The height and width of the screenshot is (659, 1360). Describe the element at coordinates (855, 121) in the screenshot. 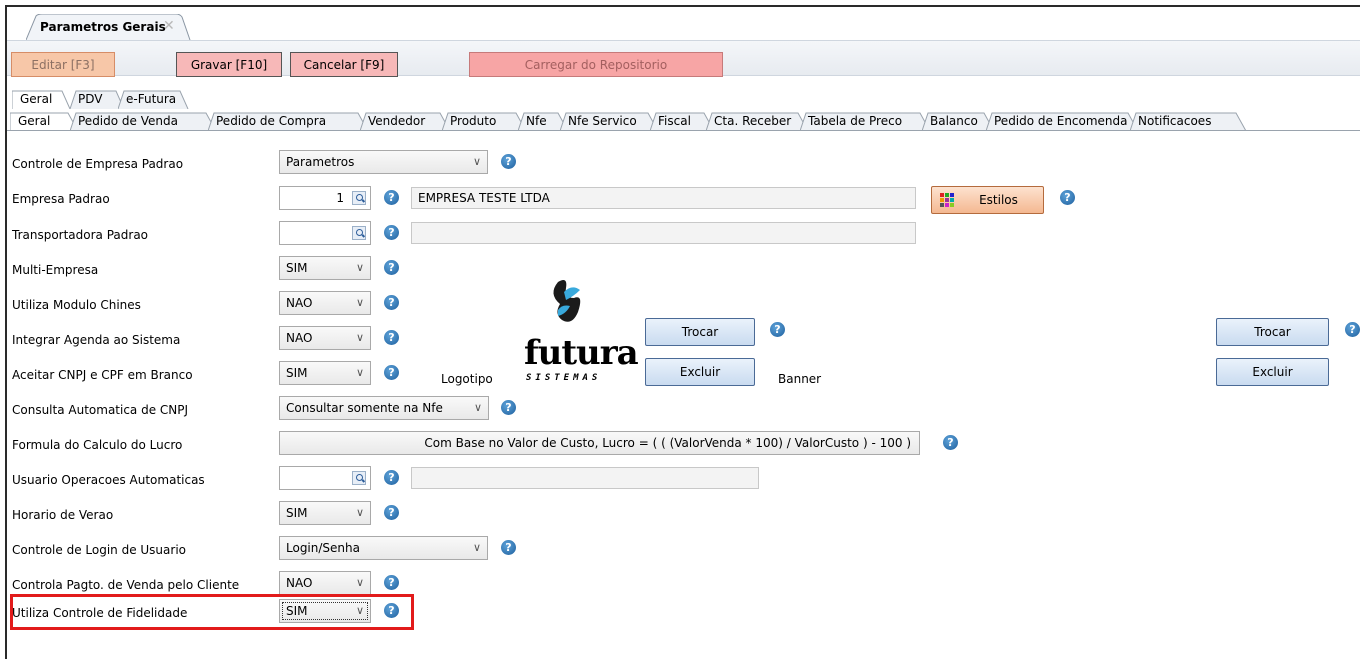

I see `tab-label: Tabela de Preco` at that location.